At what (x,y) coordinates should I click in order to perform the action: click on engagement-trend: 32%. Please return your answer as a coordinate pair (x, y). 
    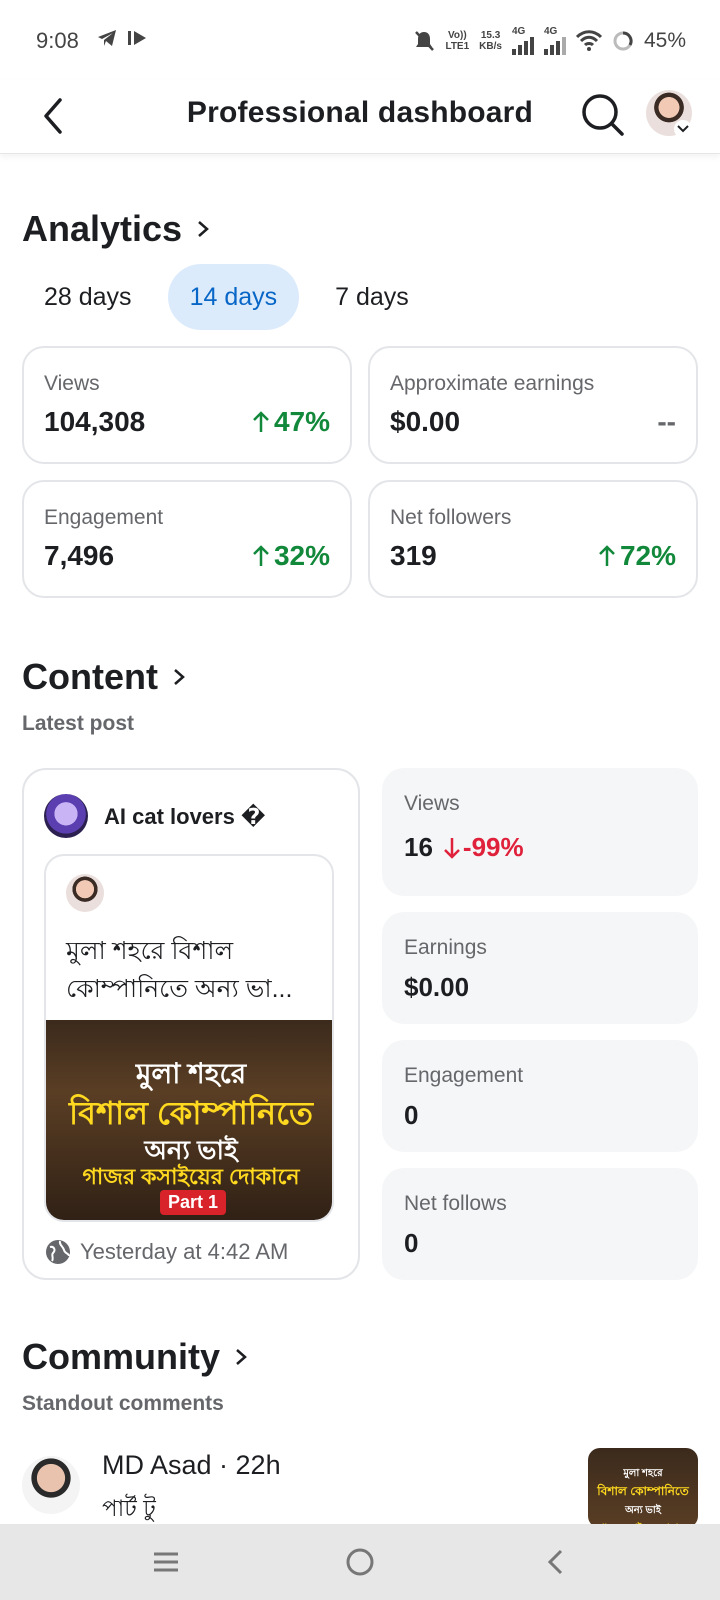
    Looking at the image, I should click on (291, 556).